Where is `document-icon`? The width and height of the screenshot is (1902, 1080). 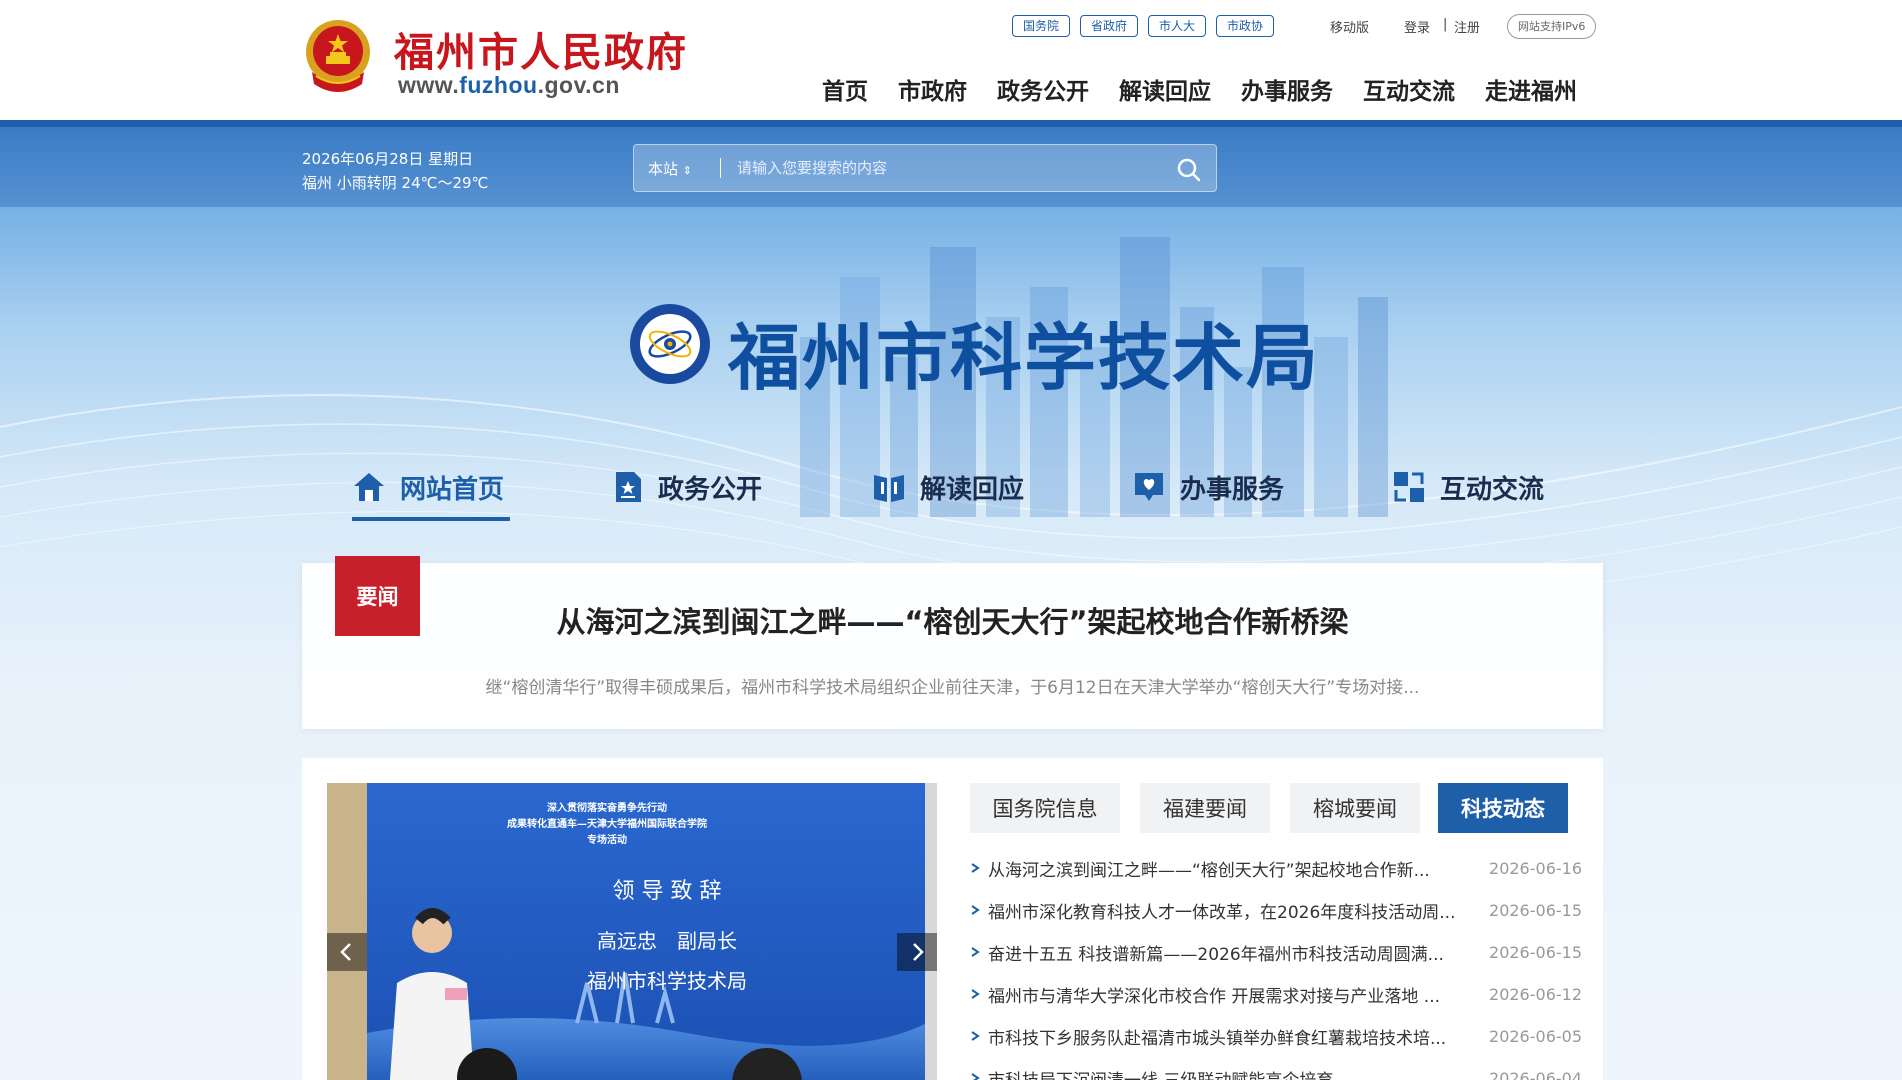
document-icon is located at coordinates (628, 487).